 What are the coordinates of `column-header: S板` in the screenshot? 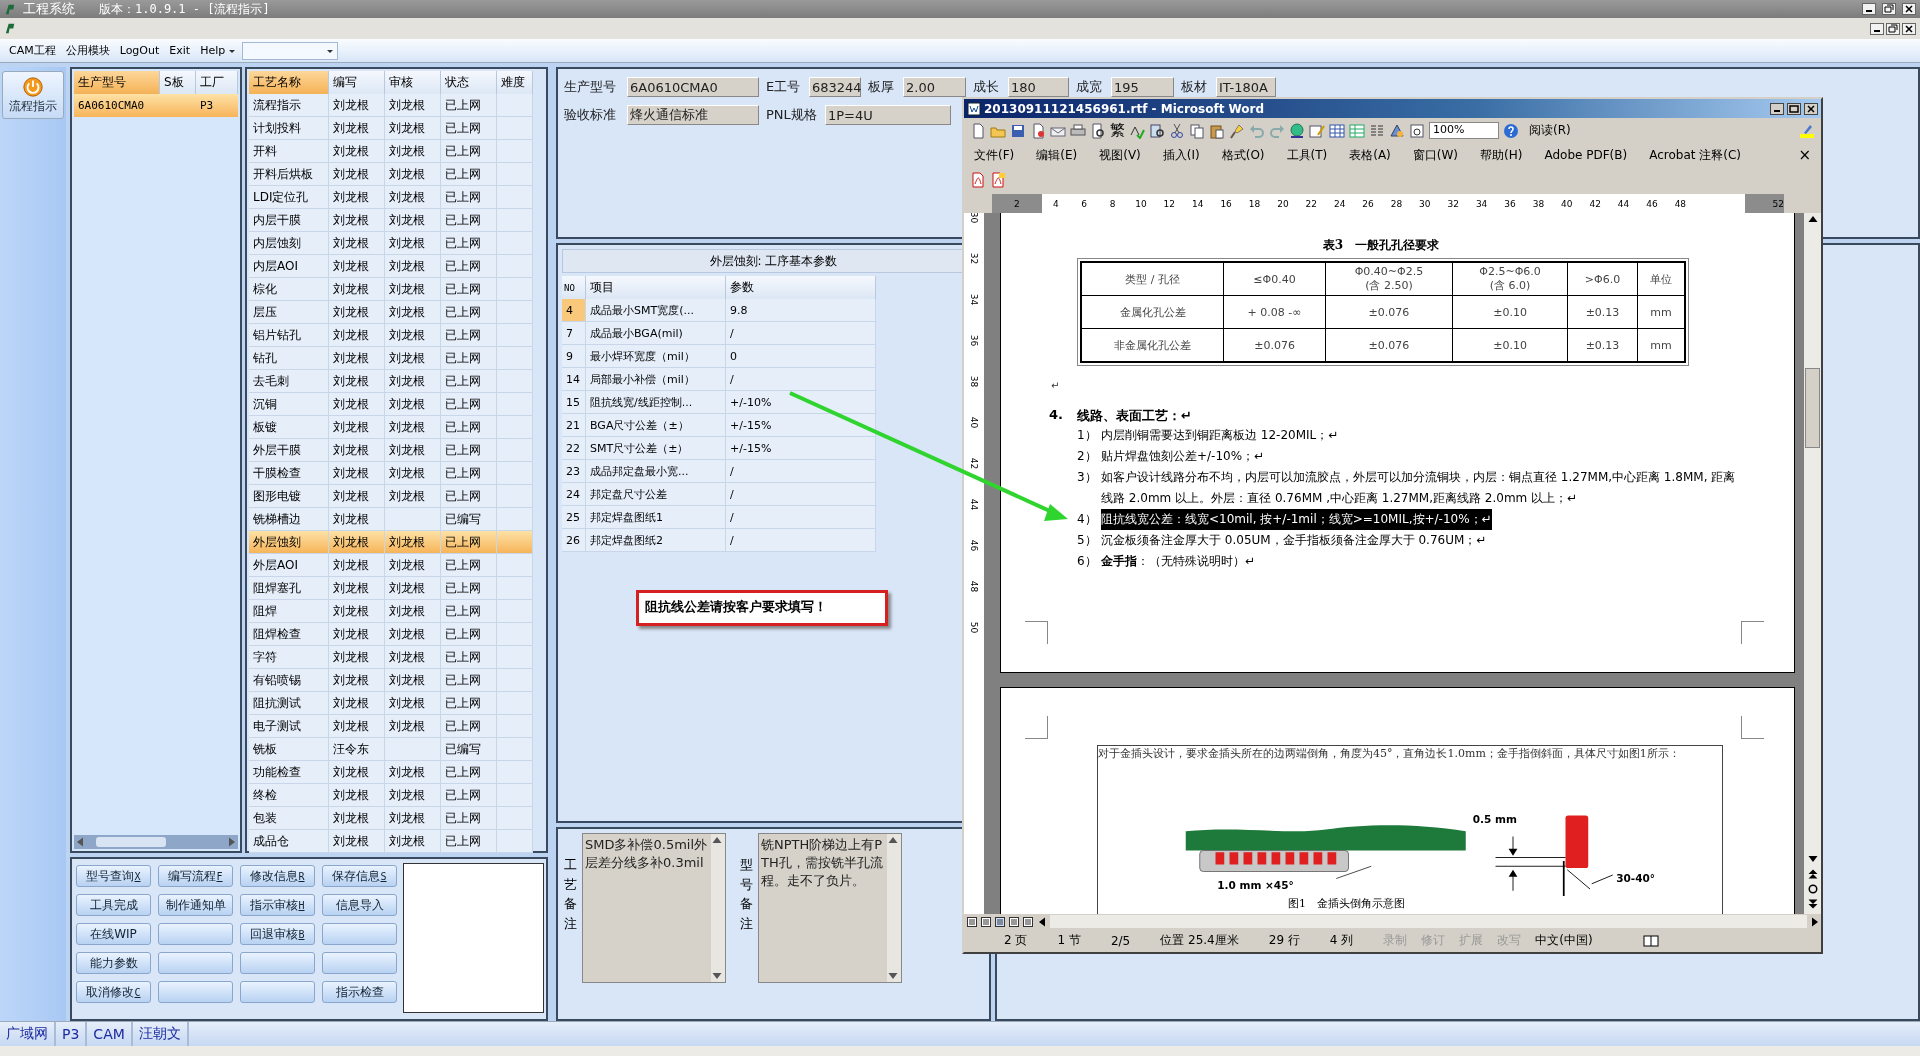 It's located at (178, 82).